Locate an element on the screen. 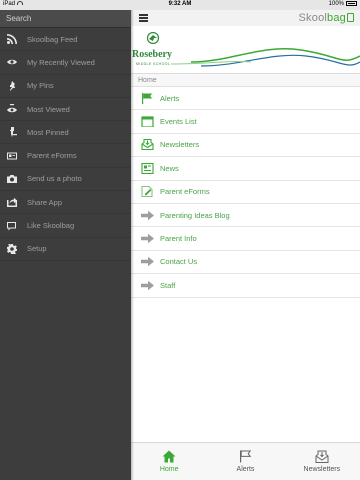 The width and height of the screenshot is (360, 480). battery-icon is located at coordinates (351, 3).